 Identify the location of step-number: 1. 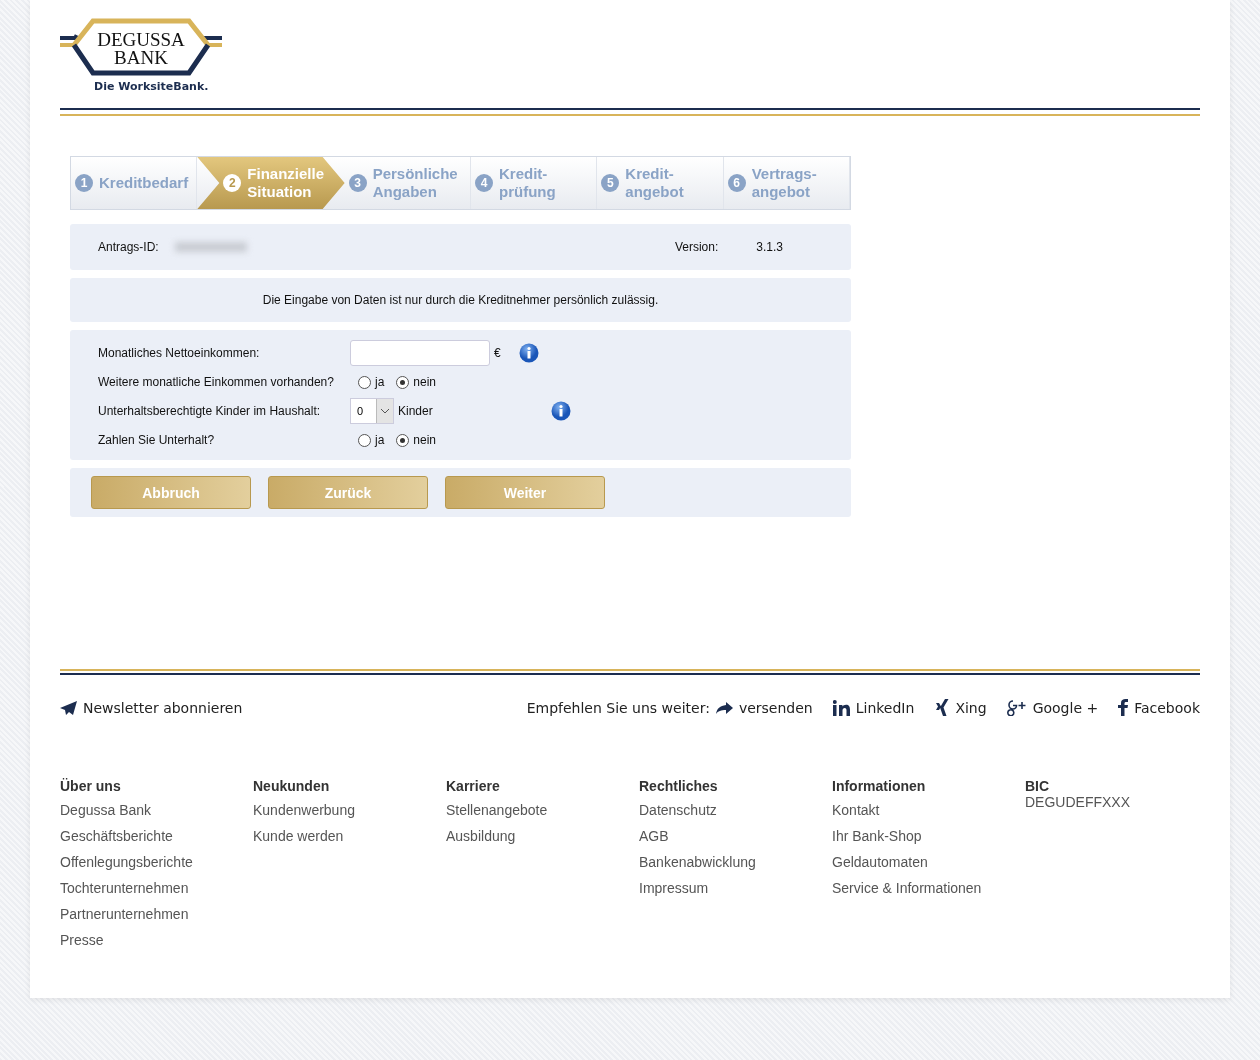
(84, 183).